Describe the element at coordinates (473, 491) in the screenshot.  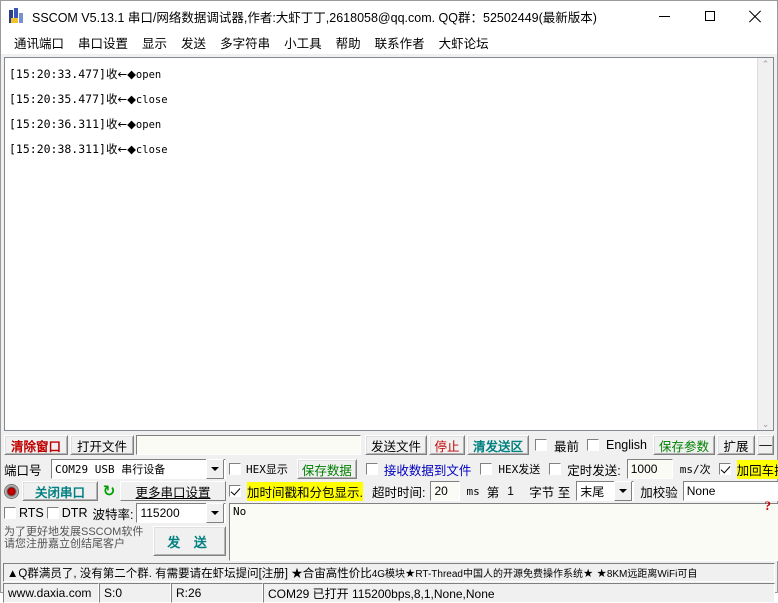
I see `timeout-unit-label: ms` at that location.